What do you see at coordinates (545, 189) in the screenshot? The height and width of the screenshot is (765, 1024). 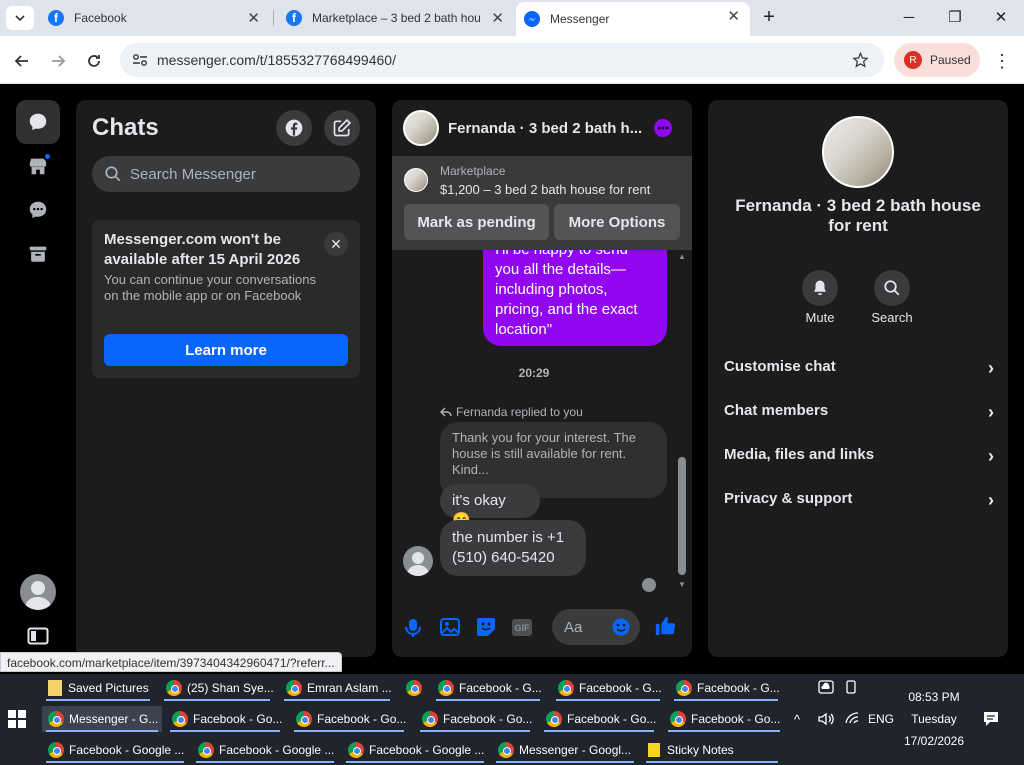 I see `listing-title: $1,200 – 3 bed 2 bath house for rent` at bounding box center [545, 189].